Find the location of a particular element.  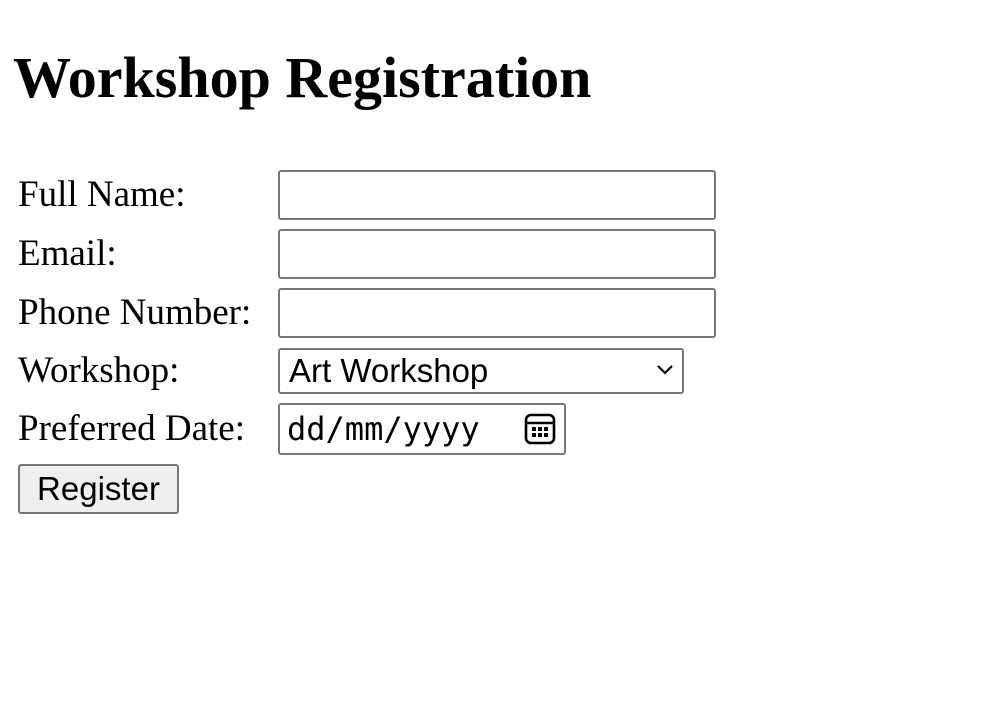

preferred-date-label: Preferred Date: is located at coordinates (132, 428).